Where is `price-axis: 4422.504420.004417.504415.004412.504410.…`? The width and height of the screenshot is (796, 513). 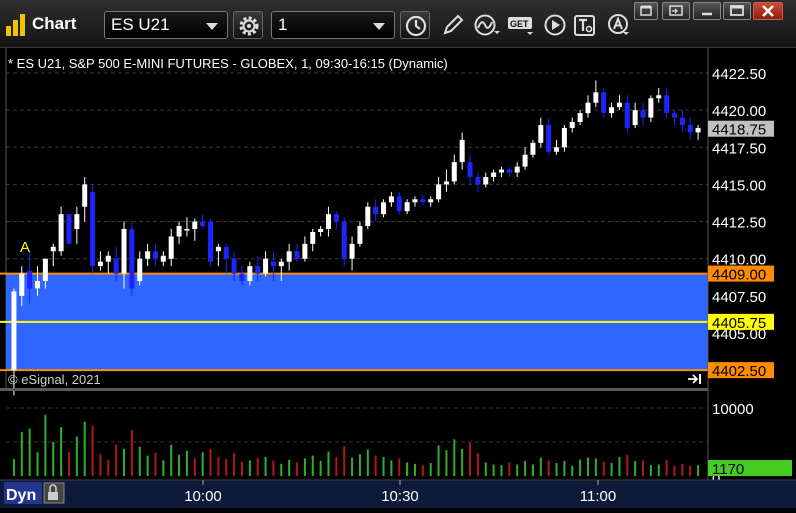 price-axis: 4422.504420.004417.504415.004412.504410.… is located at coordinates (741, 223).